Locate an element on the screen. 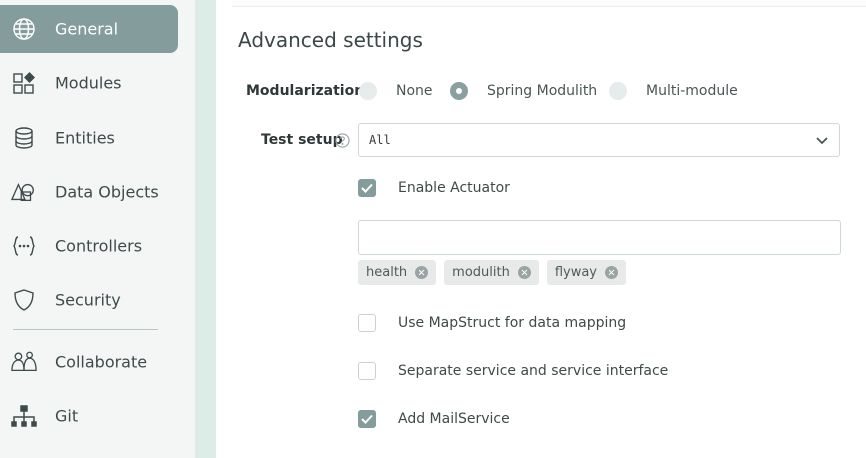 This screenshot has height=458, width=866. sidebar-item-general: General is located at coordinates (89, 29).